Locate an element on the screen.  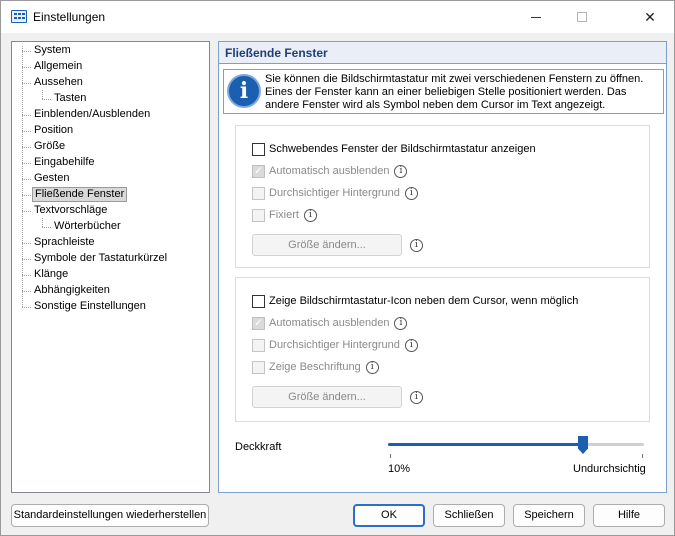
minimize-button is located at coordinates (536, 17).